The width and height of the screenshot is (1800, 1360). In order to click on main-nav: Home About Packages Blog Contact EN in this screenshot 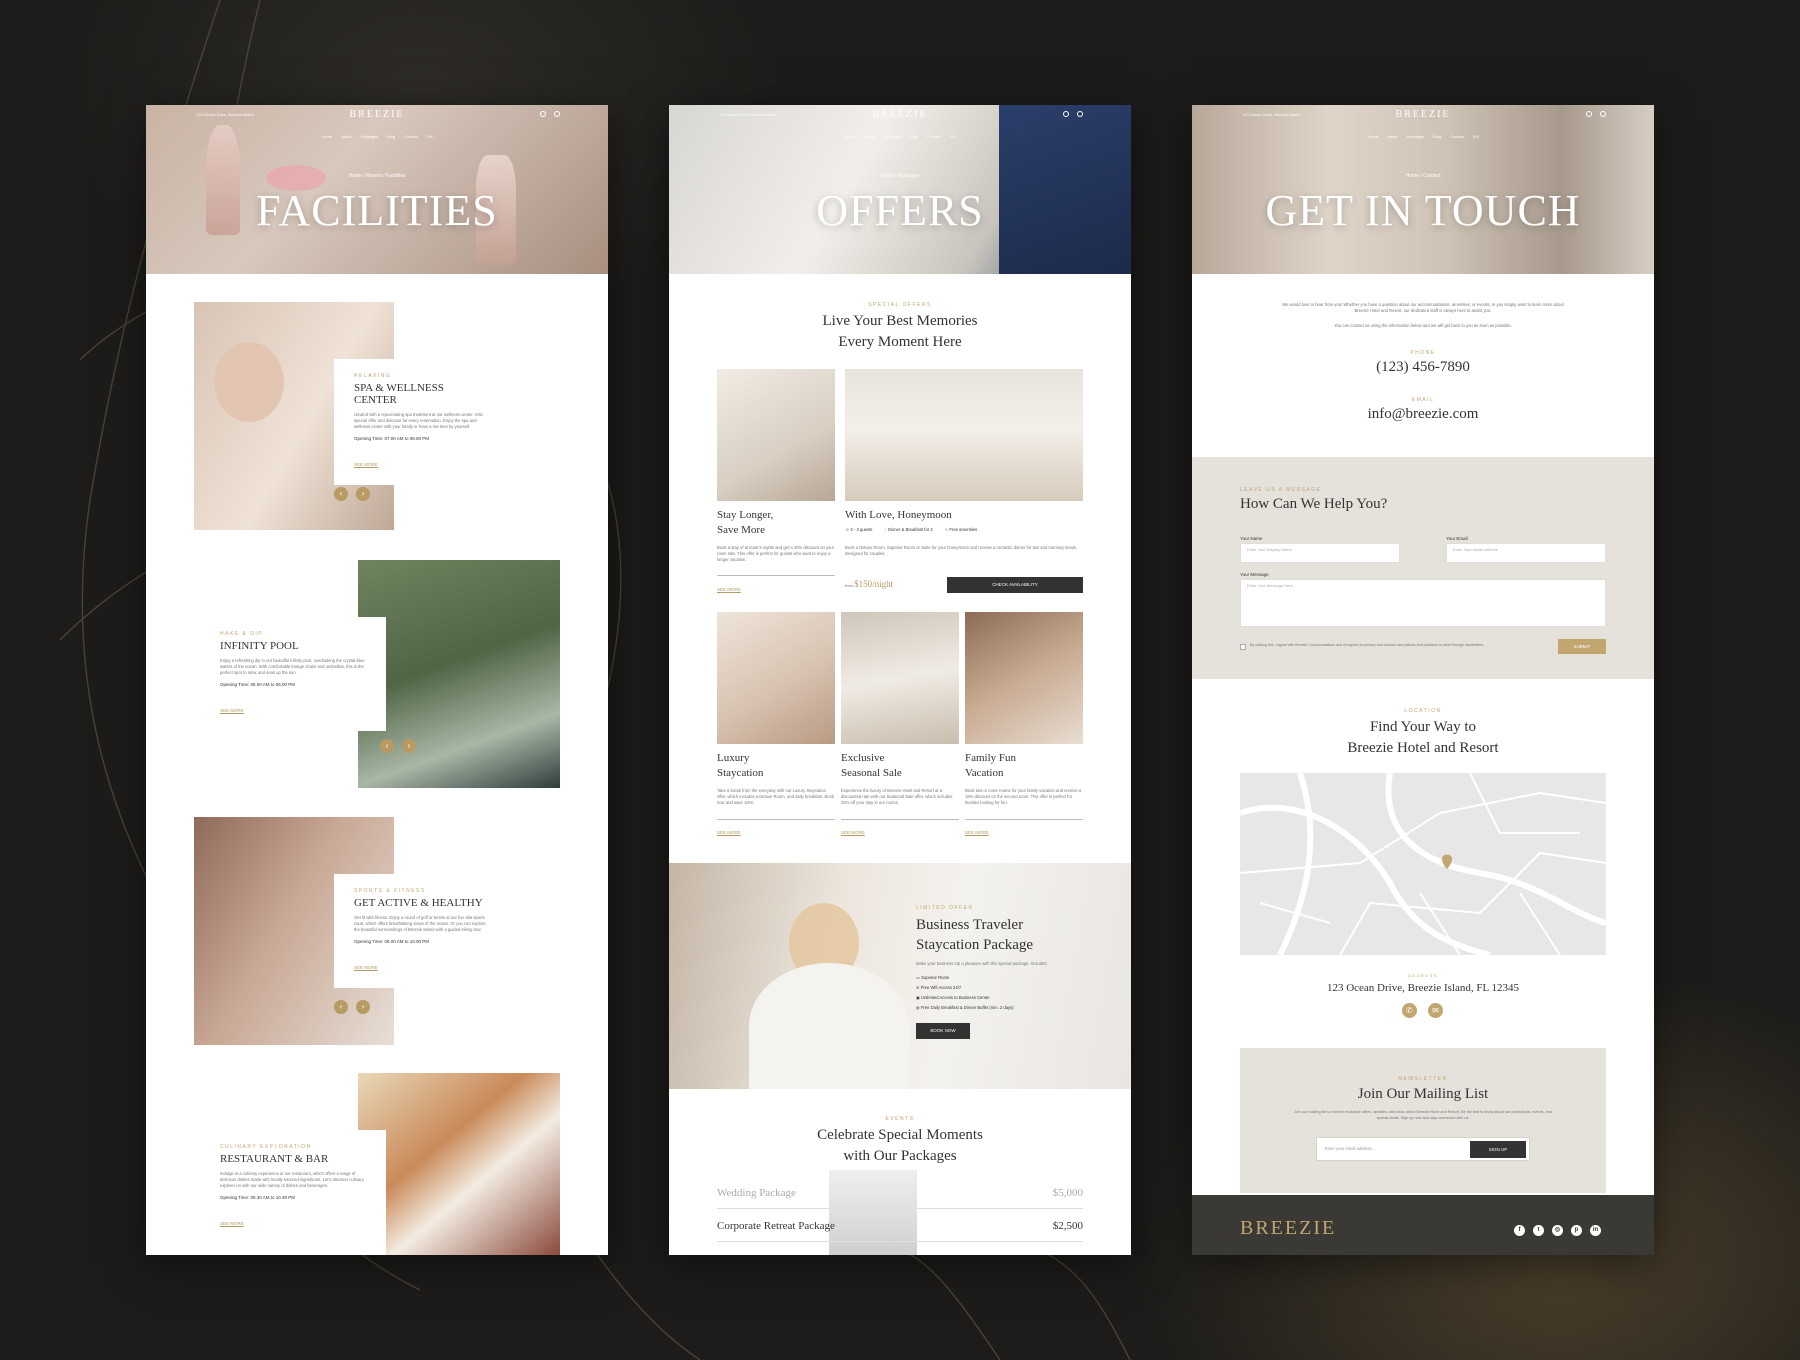, I will do `click(377, 136)`.